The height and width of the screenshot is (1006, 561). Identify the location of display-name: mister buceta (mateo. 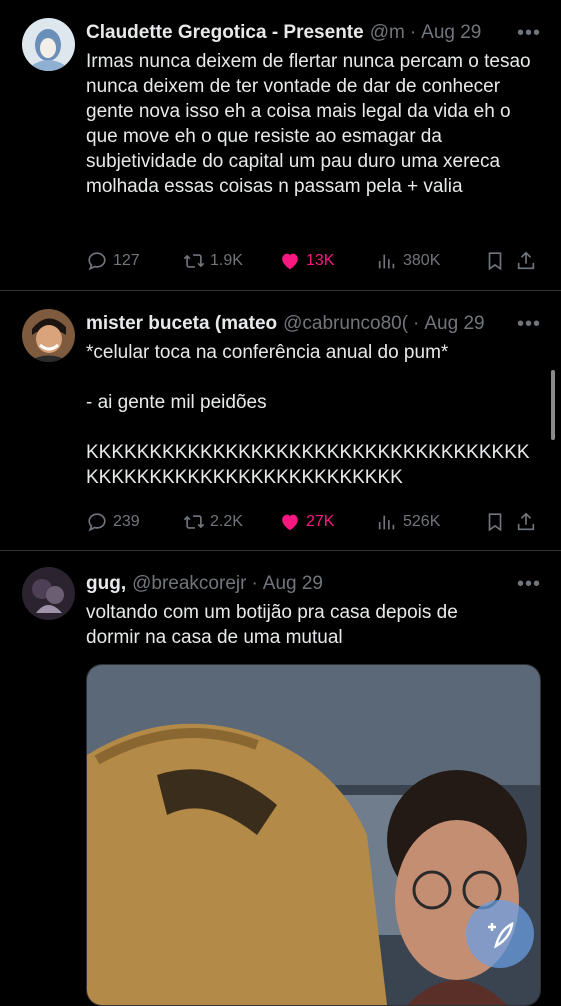
(181, 324).